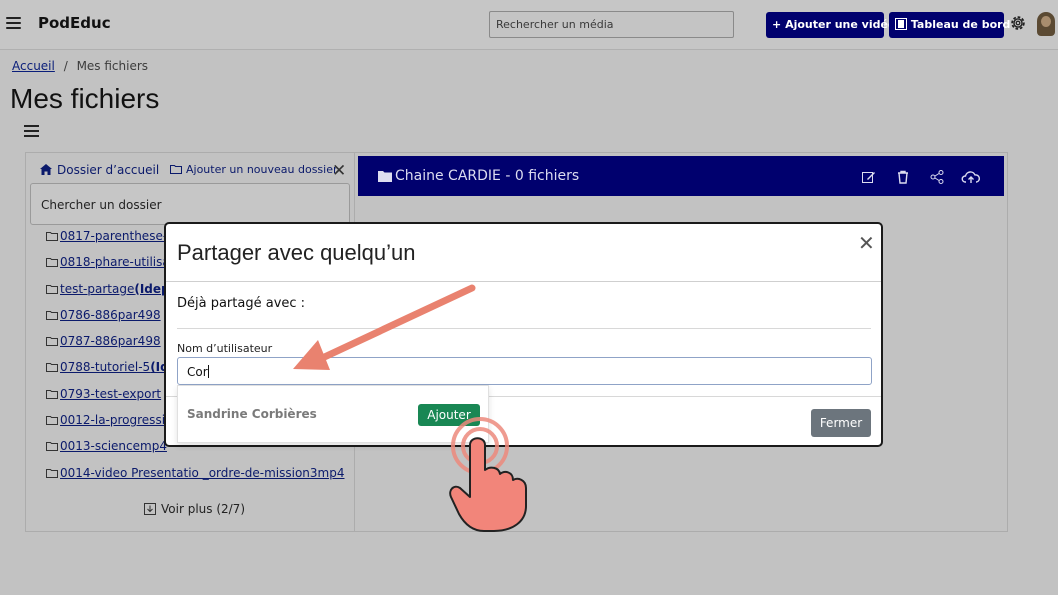 Image resolution: width=1058 pixels, height=595 pixels. I want to click on download-box-icon, so click(150, 509).